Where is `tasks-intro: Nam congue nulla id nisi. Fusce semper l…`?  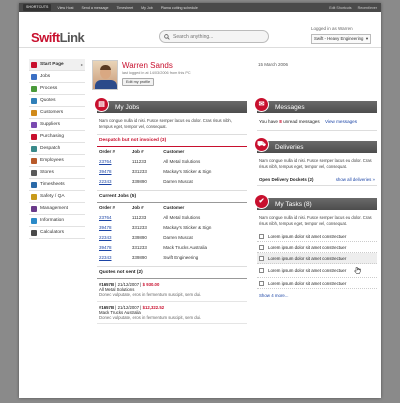 tasks-intro: Nam congue nulla id nisi. Fusce semper l… is located at coordinates (315, 220).